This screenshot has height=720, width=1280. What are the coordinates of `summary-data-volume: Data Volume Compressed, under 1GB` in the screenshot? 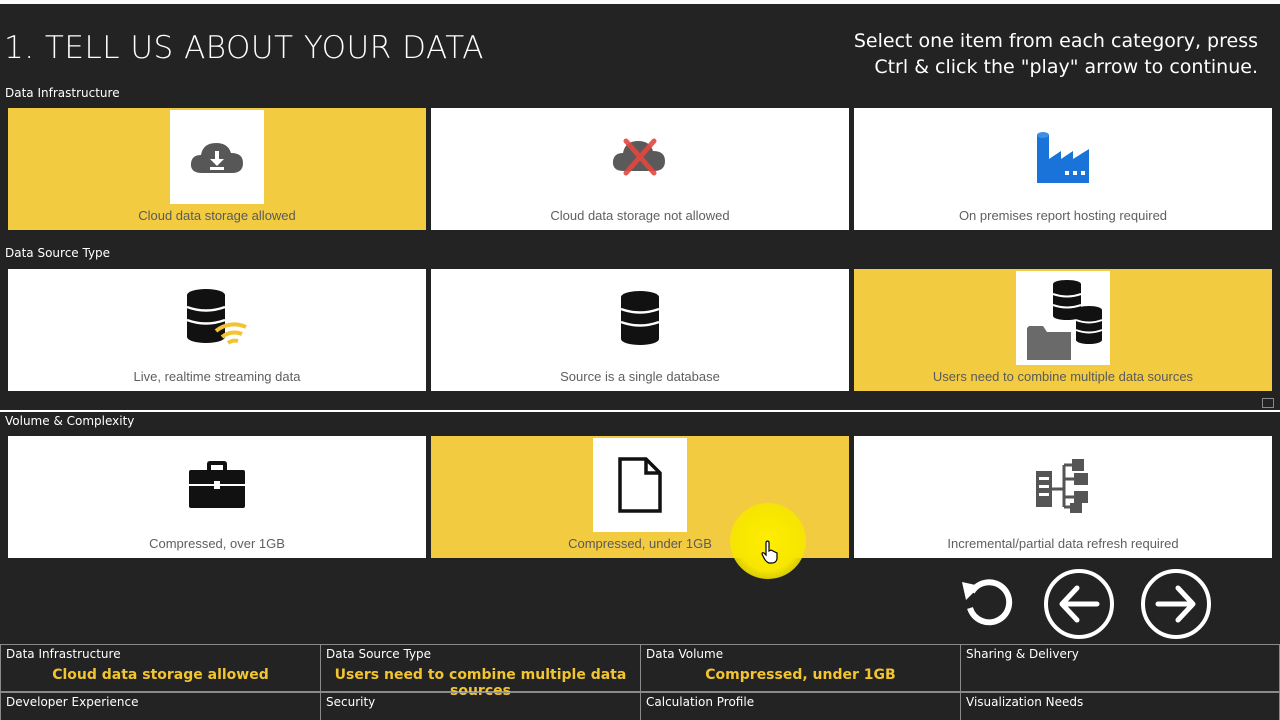 It's located at (800, 668).